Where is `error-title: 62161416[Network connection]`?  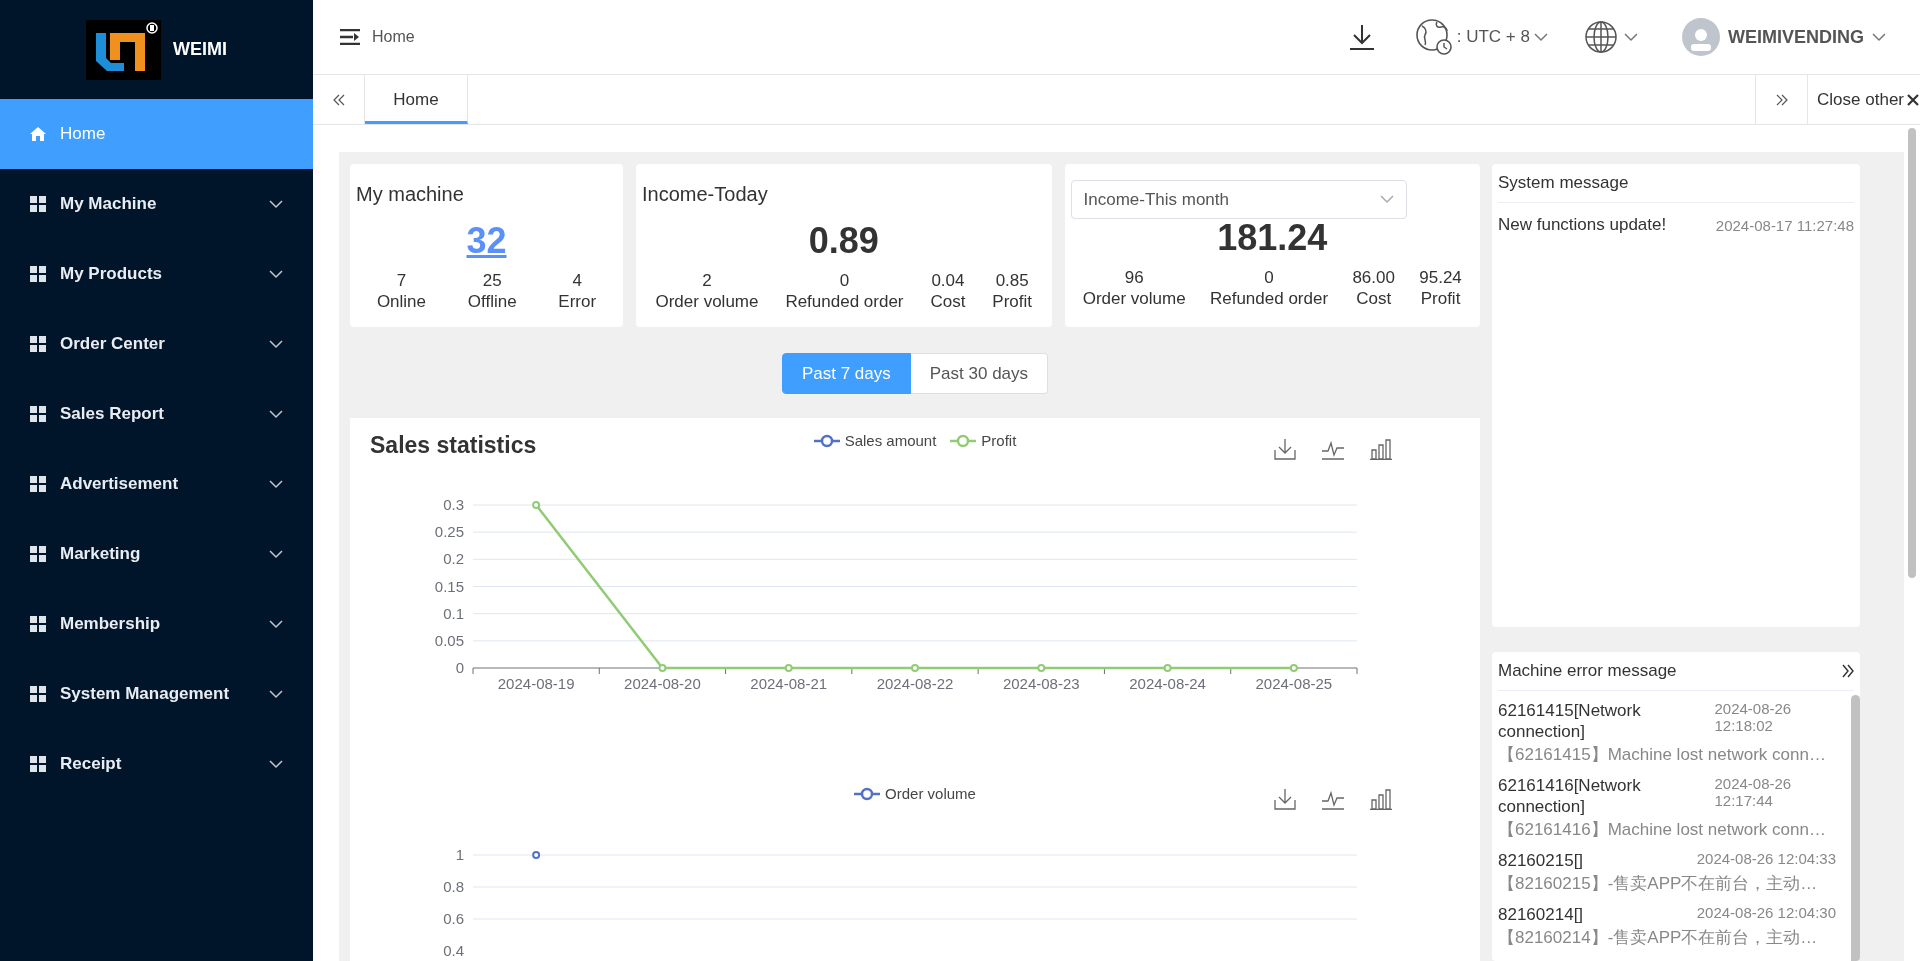 error-title: 62161416[Network connection] is located at coordinates (1600, 796).